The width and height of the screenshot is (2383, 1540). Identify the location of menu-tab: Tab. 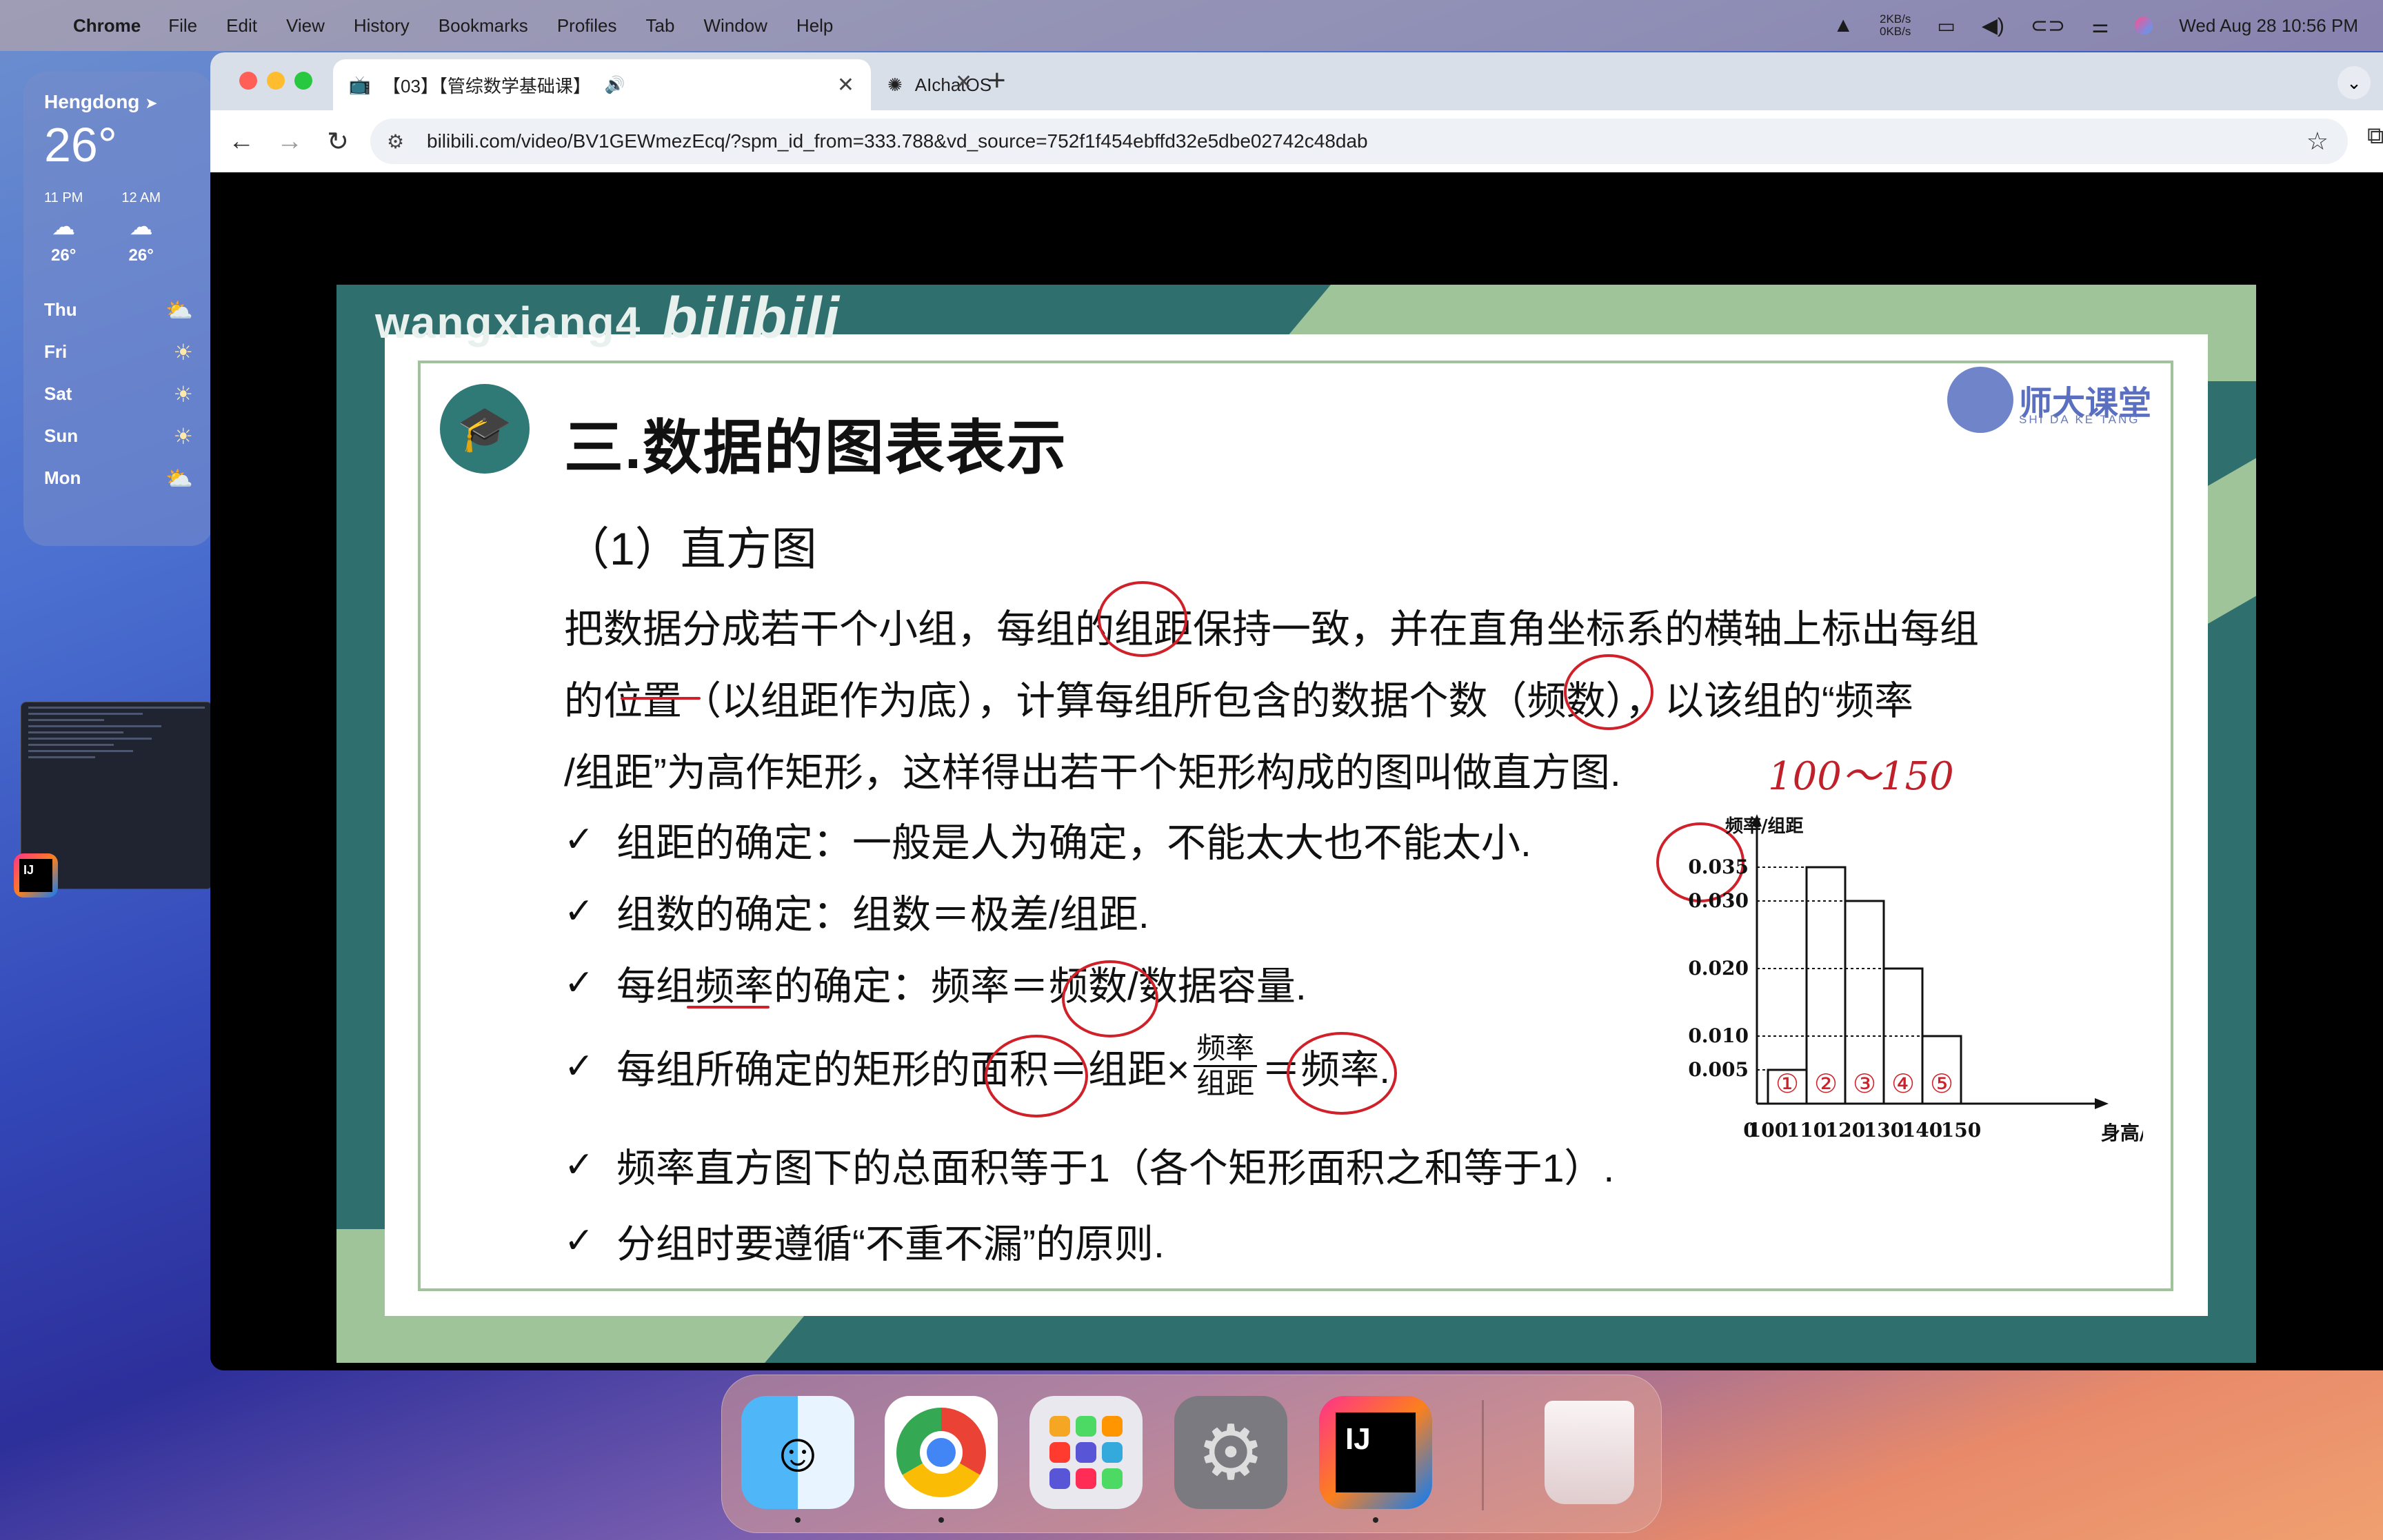
(660, 26).